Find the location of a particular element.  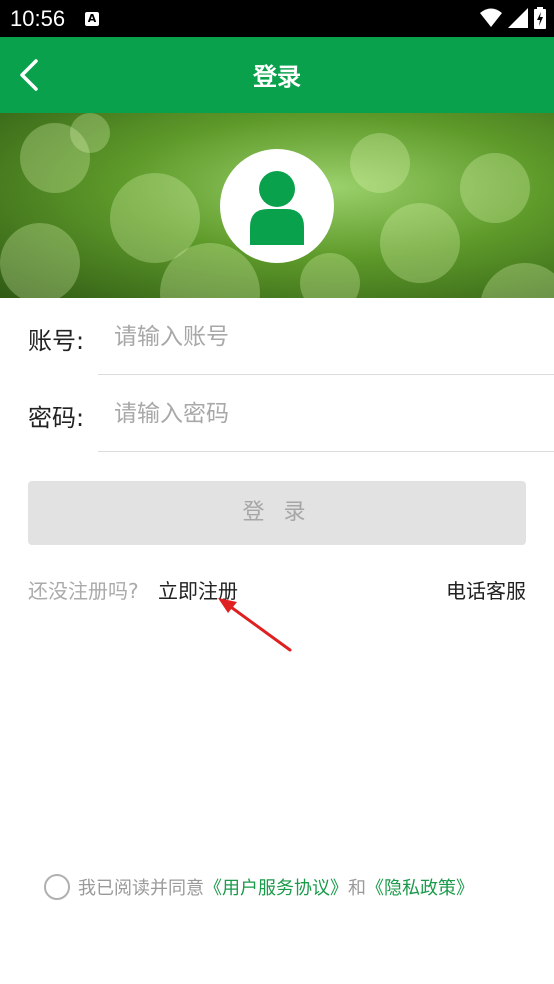

agreement-row: 我已阅读并同意 《用户服务协议》 和 《隐私政策》 is located at coordinates (259, 887).